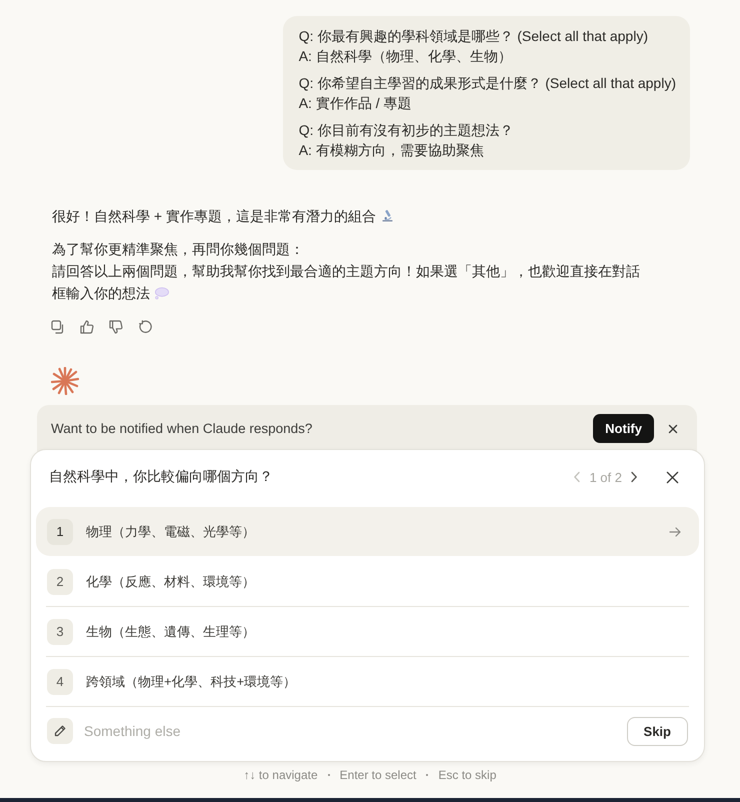 The width and height of the screenshot is (740, 802). I want to click on option-number: 2, so click(60, 581).